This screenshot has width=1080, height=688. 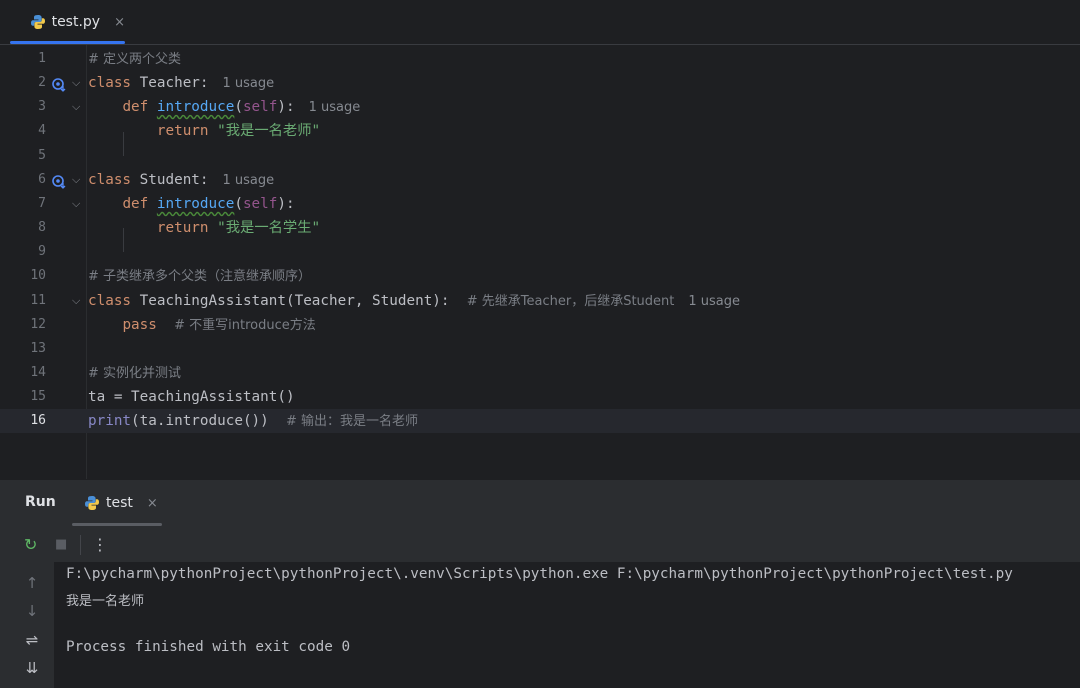 I want to click on code-text: (ta.introduce()), so click(x=200, y=421).